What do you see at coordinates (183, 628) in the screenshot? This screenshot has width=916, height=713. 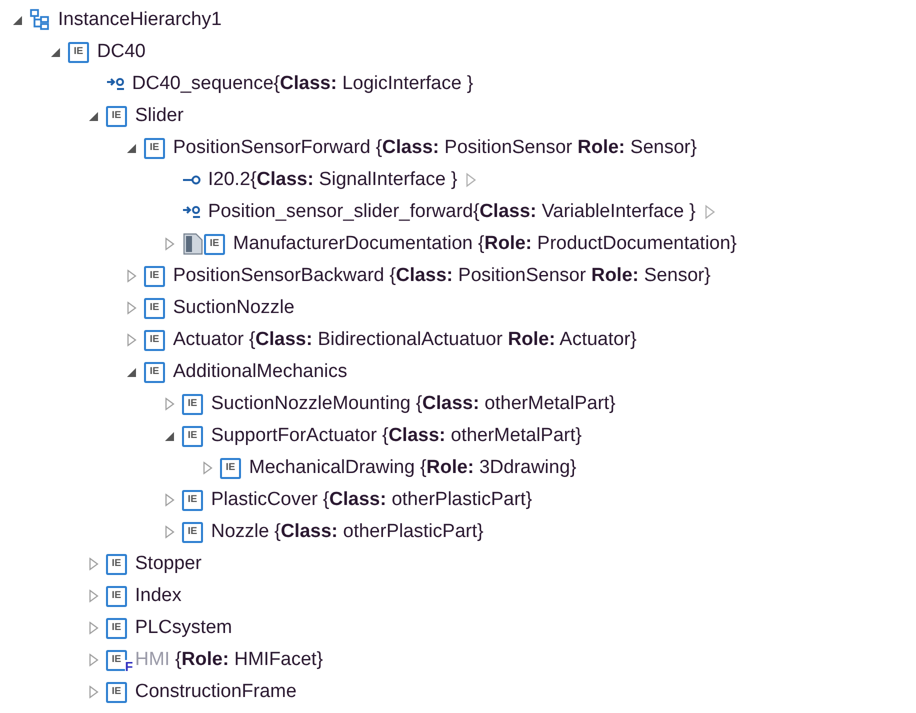 I see `node-label: PLCsystem` at bounding box center [183, 628].